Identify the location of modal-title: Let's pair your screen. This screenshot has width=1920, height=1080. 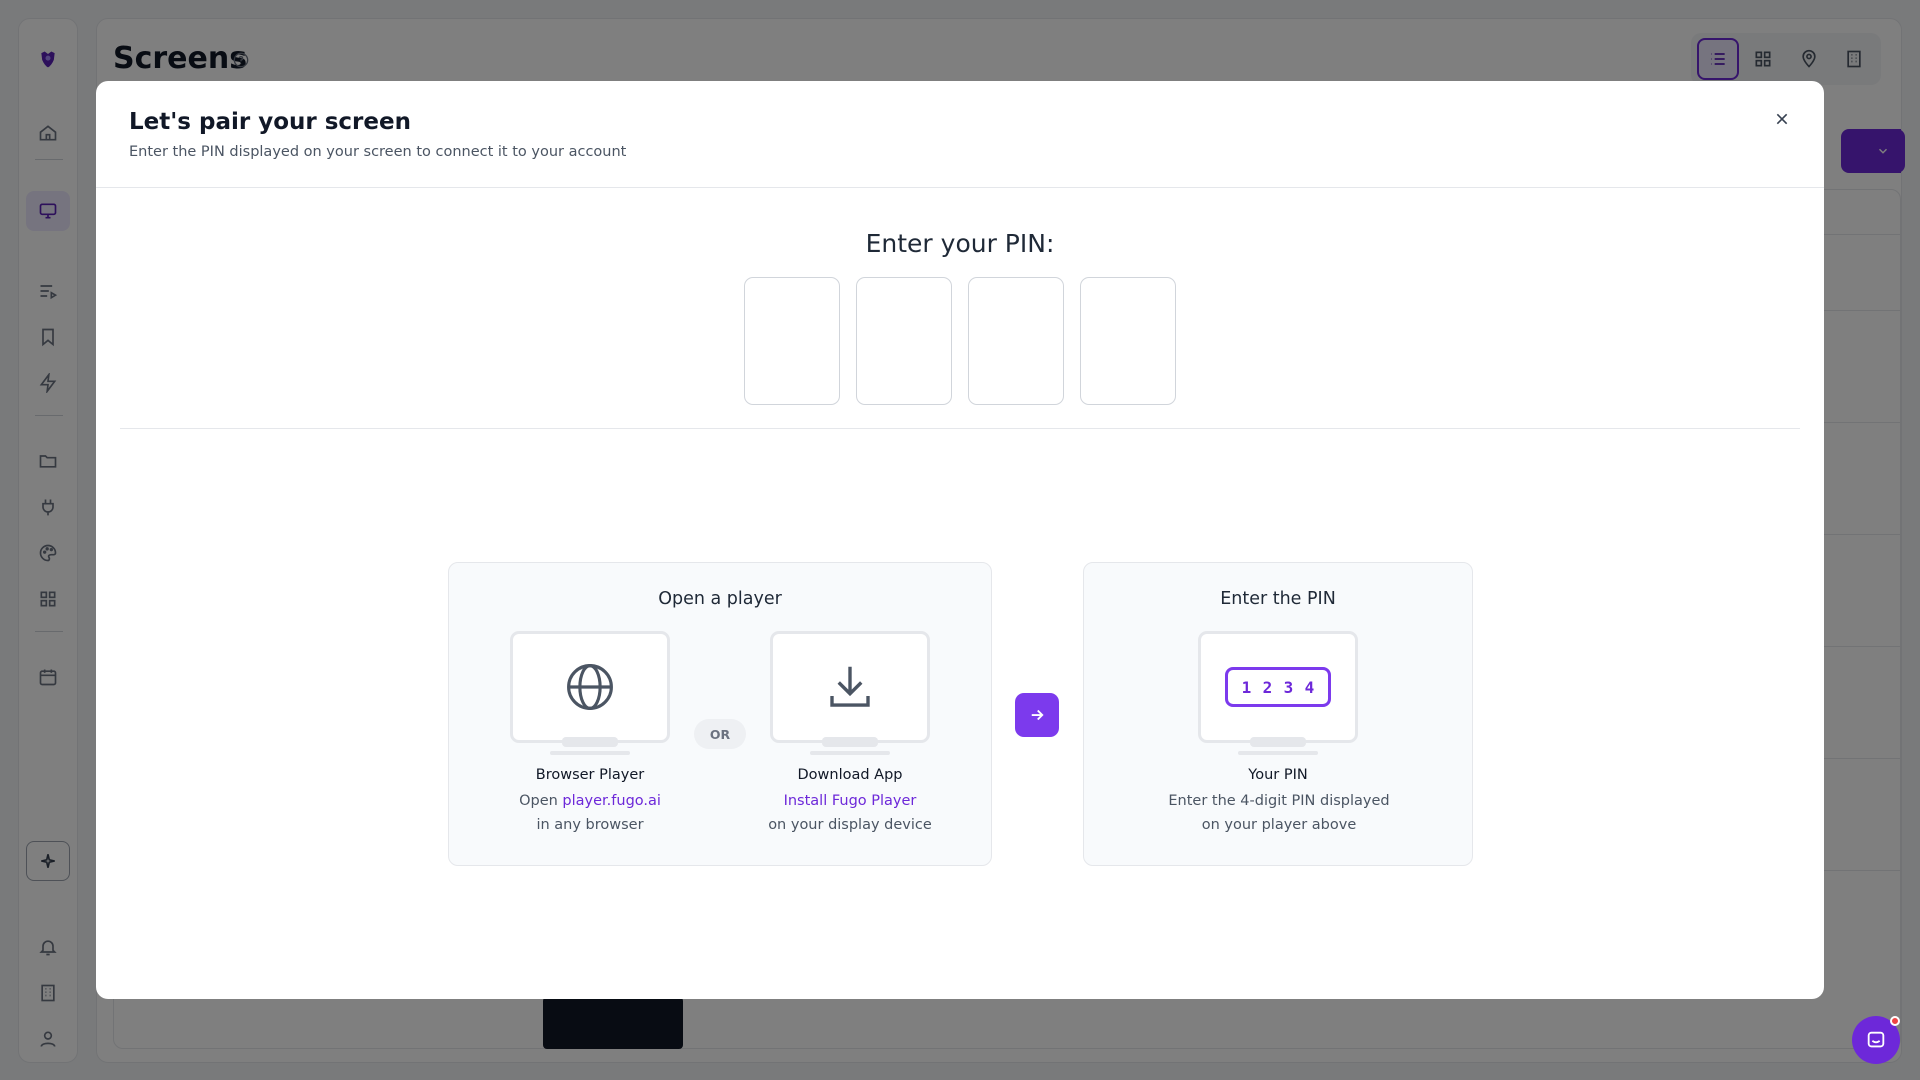
(270, 122).